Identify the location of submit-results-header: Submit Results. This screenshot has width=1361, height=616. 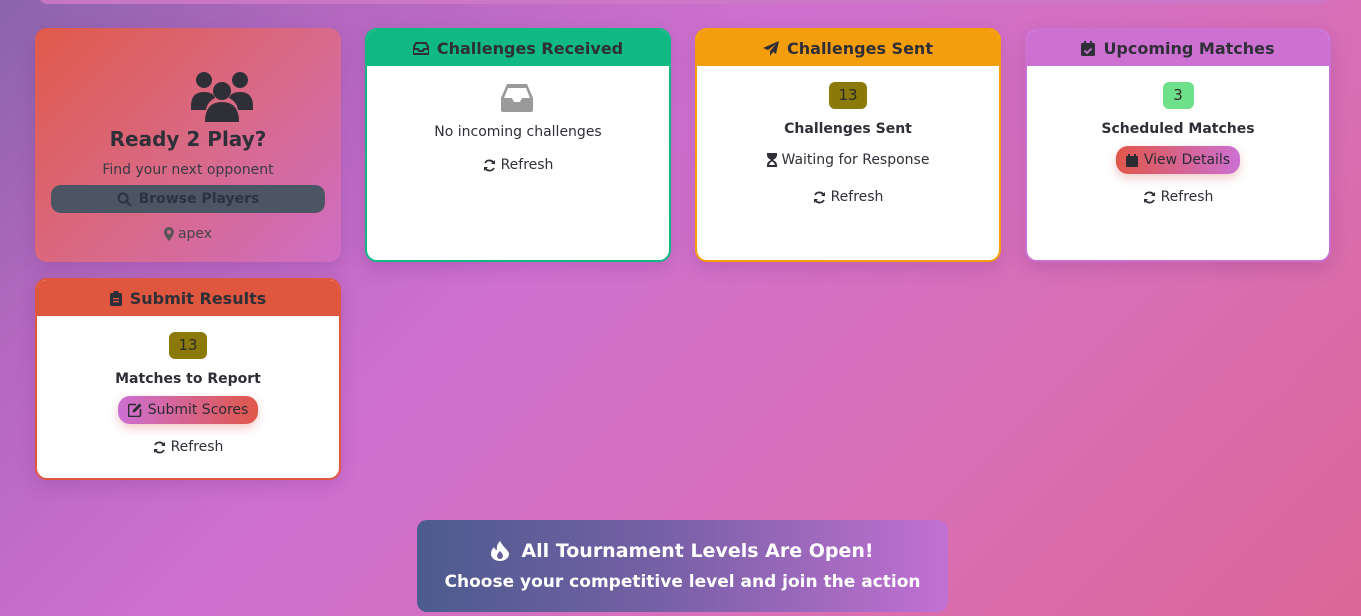
(188, 298).